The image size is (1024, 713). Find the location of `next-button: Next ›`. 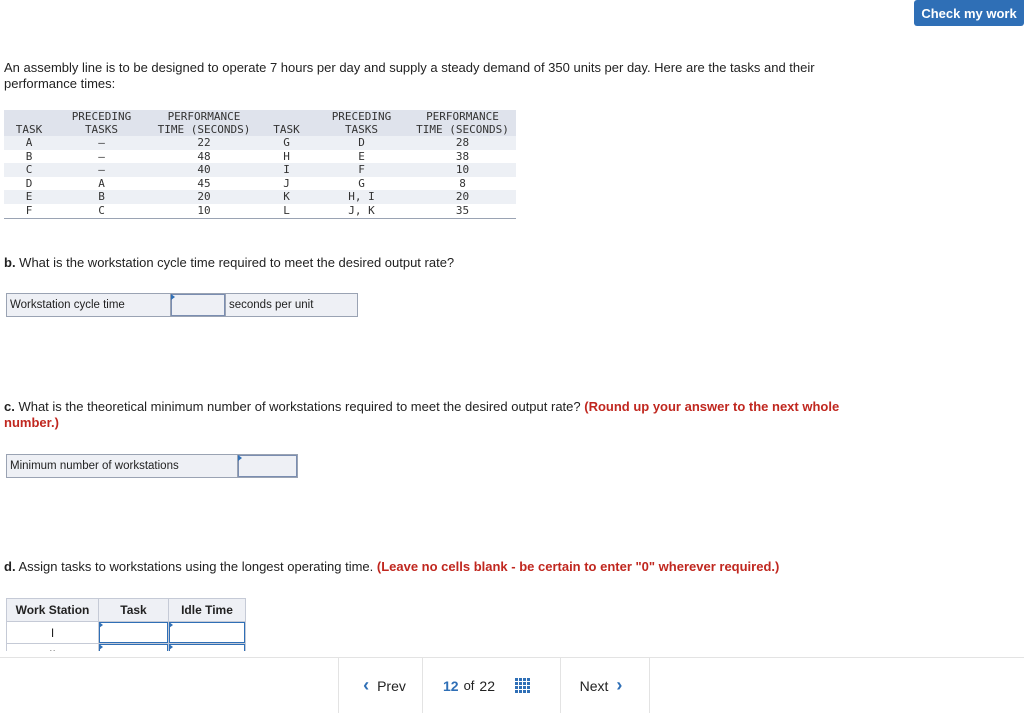

next-button: Next › is located at coordinates (605, 685).